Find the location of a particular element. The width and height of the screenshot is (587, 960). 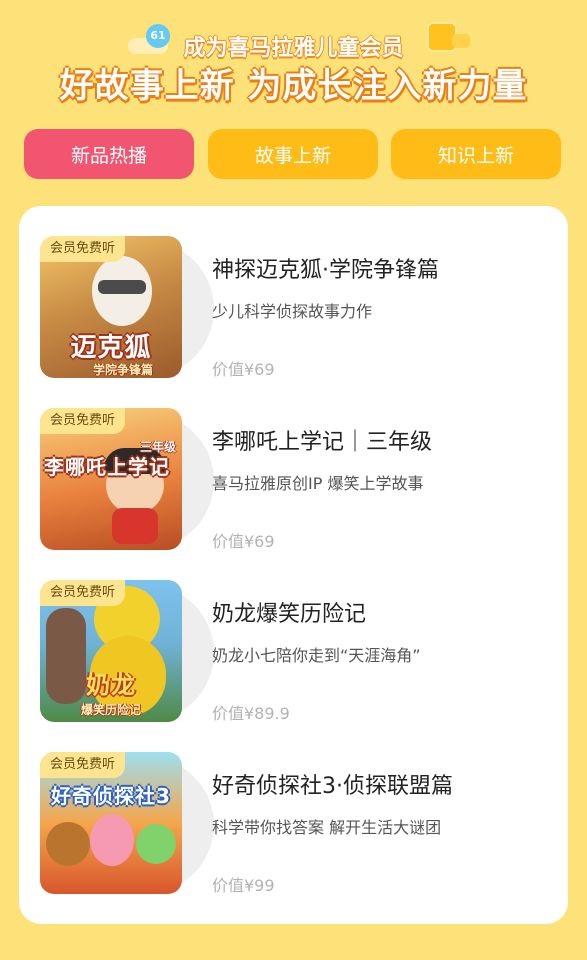

cover-title-art: 奶龙 is located at coordinates (111, 685).